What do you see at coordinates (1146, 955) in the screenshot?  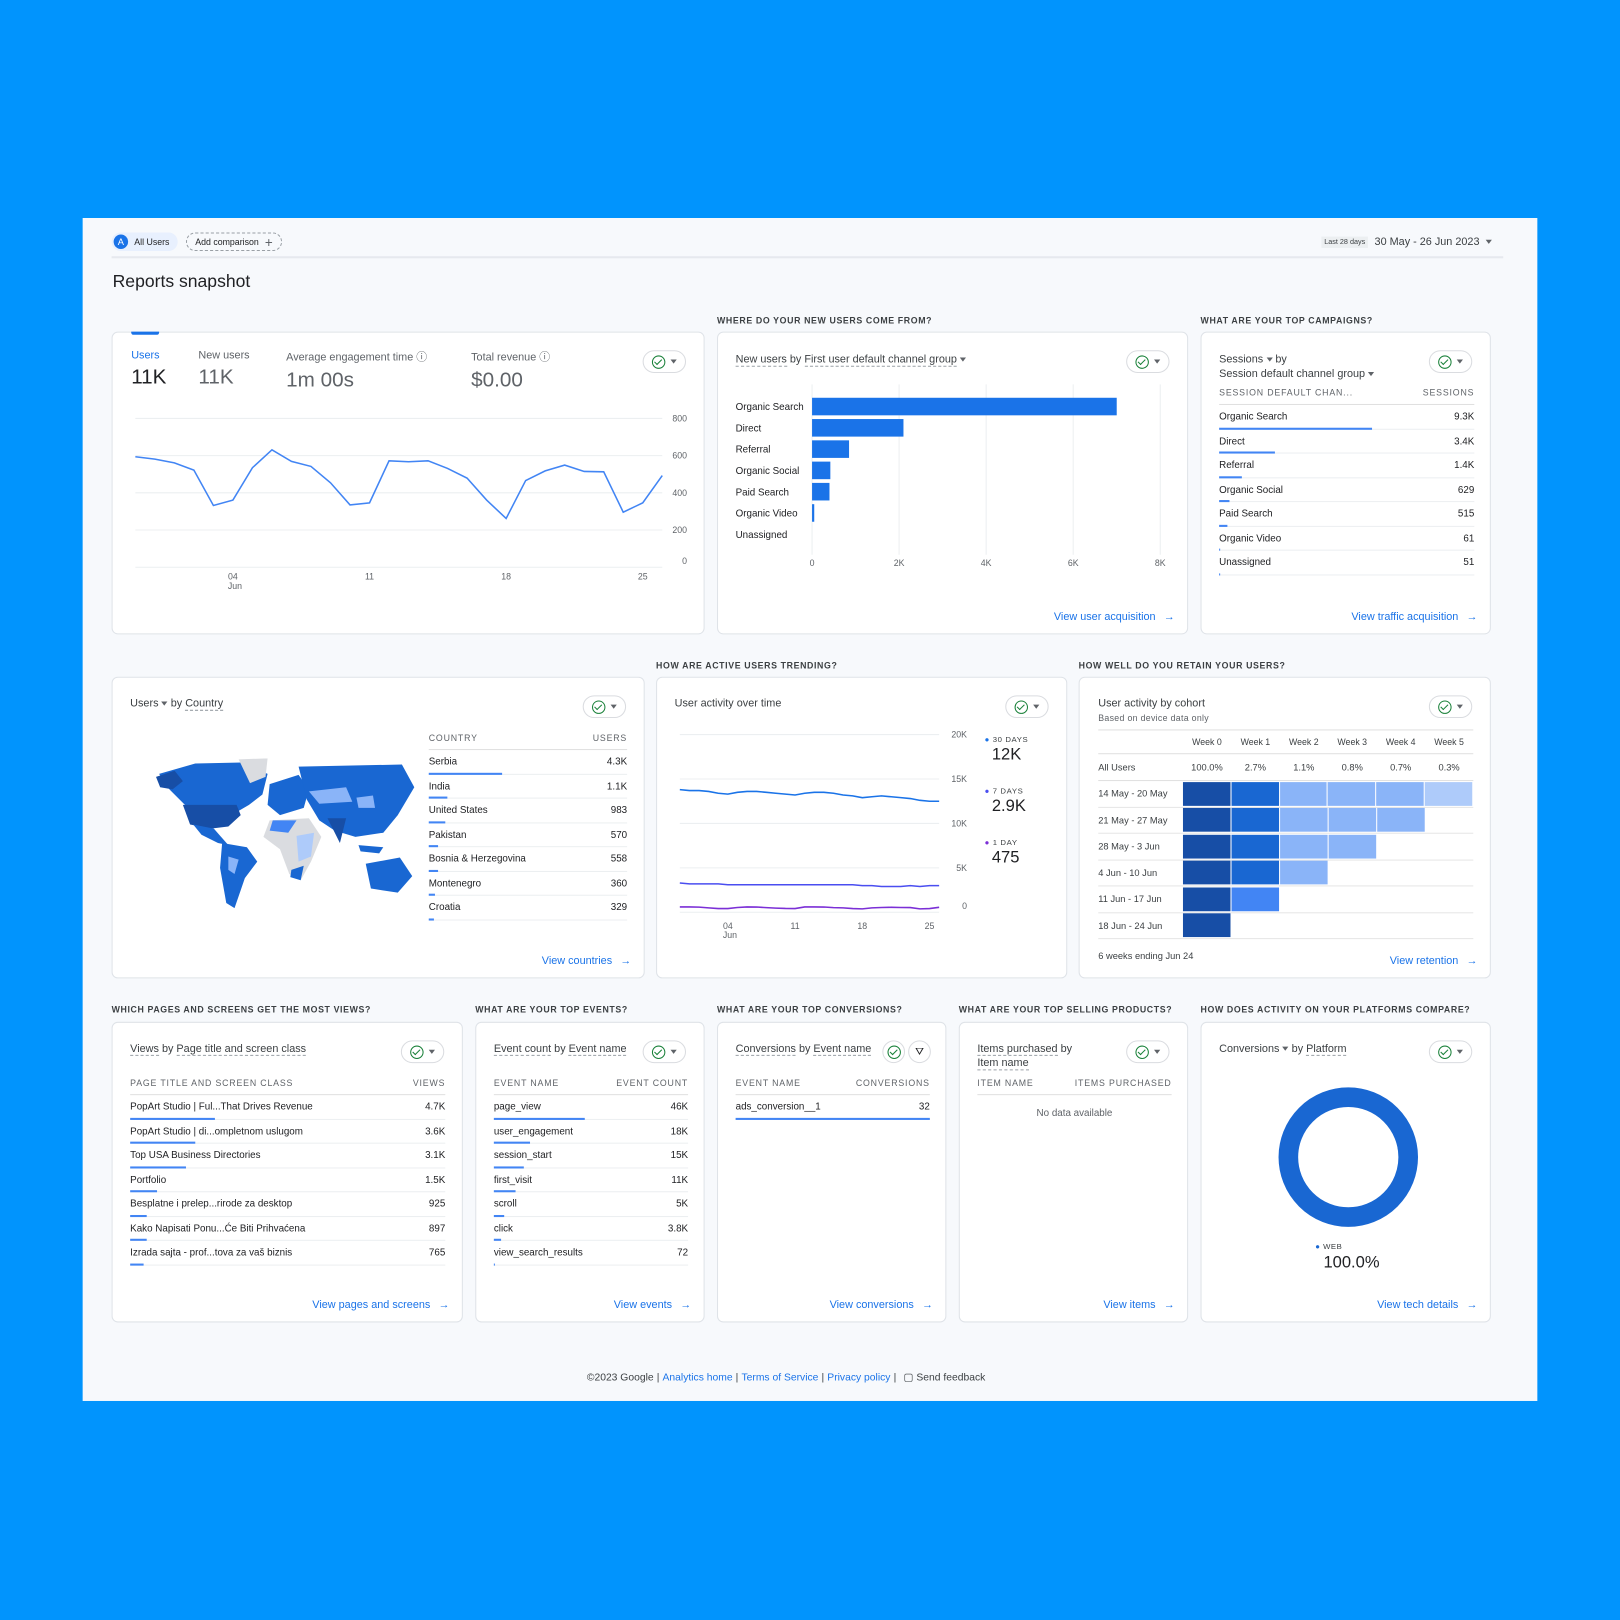 I see `cohort-footer: 6 weeks ending Jun 24` at bounding box center [1146, 955].